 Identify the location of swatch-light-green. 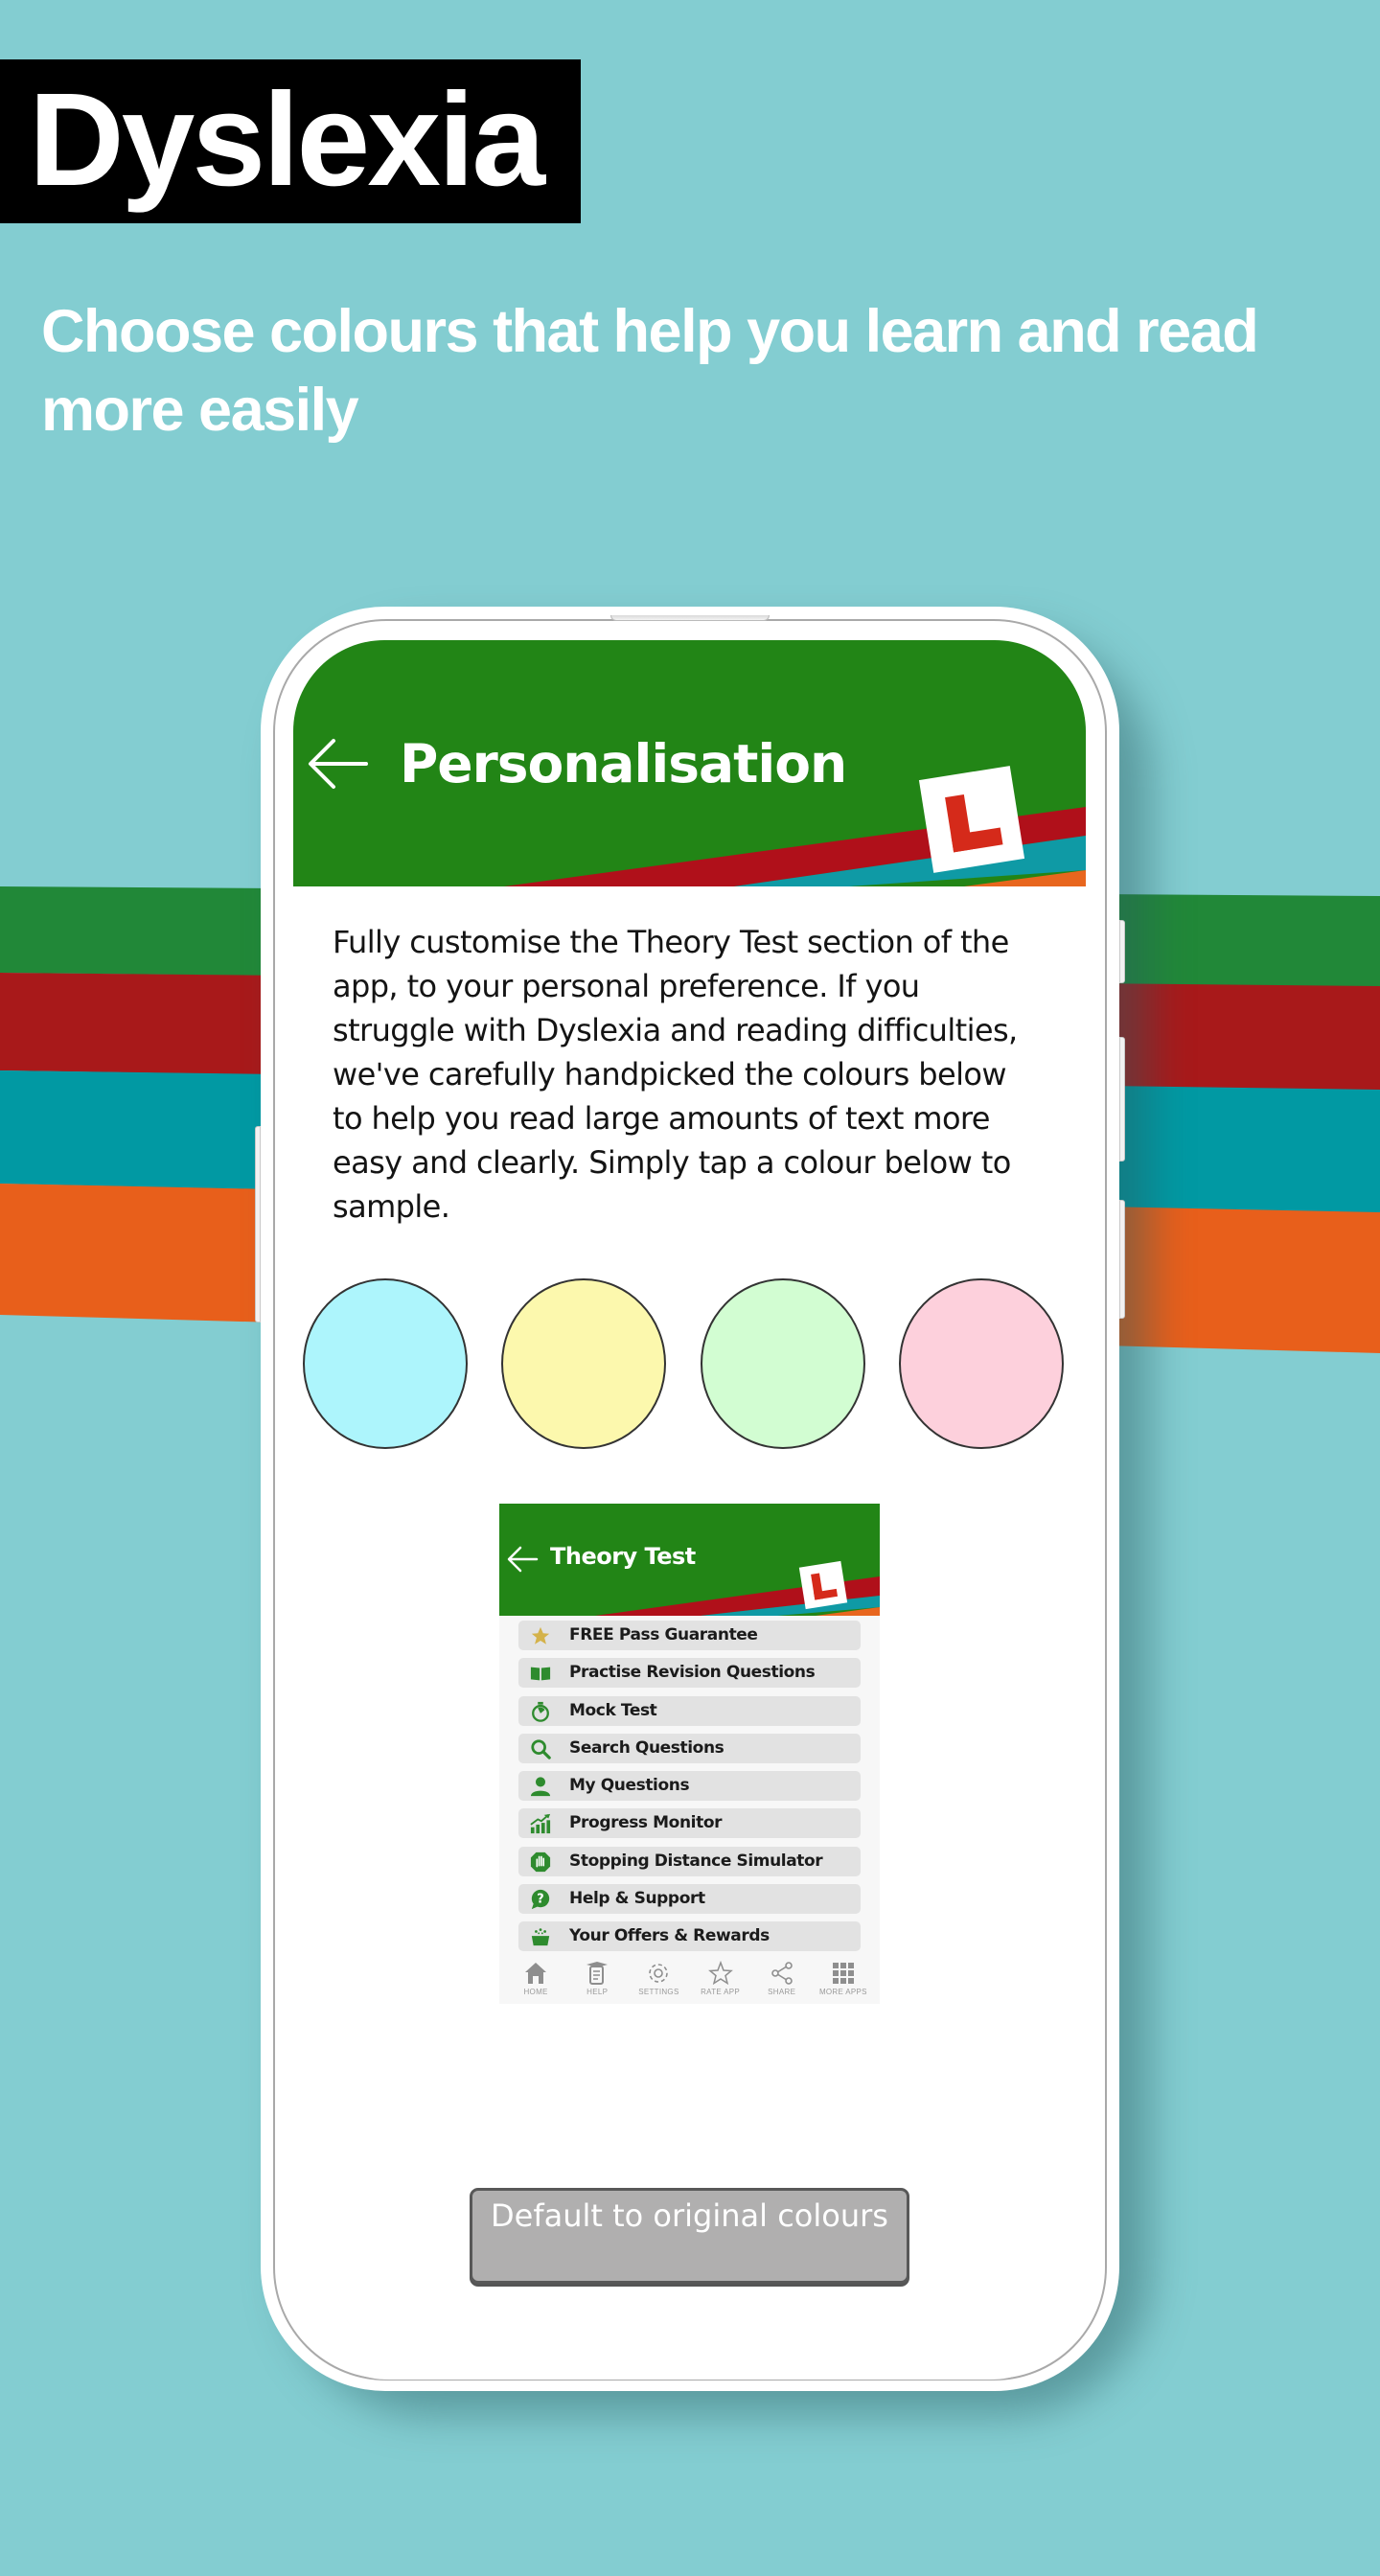
(783, 1364).